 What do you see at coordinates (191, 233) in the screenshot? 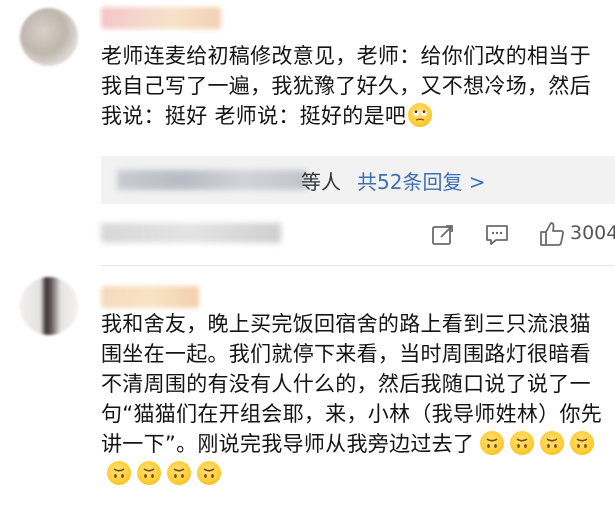
I see `comment-meta-blurred` at bounding box center [191, 233].